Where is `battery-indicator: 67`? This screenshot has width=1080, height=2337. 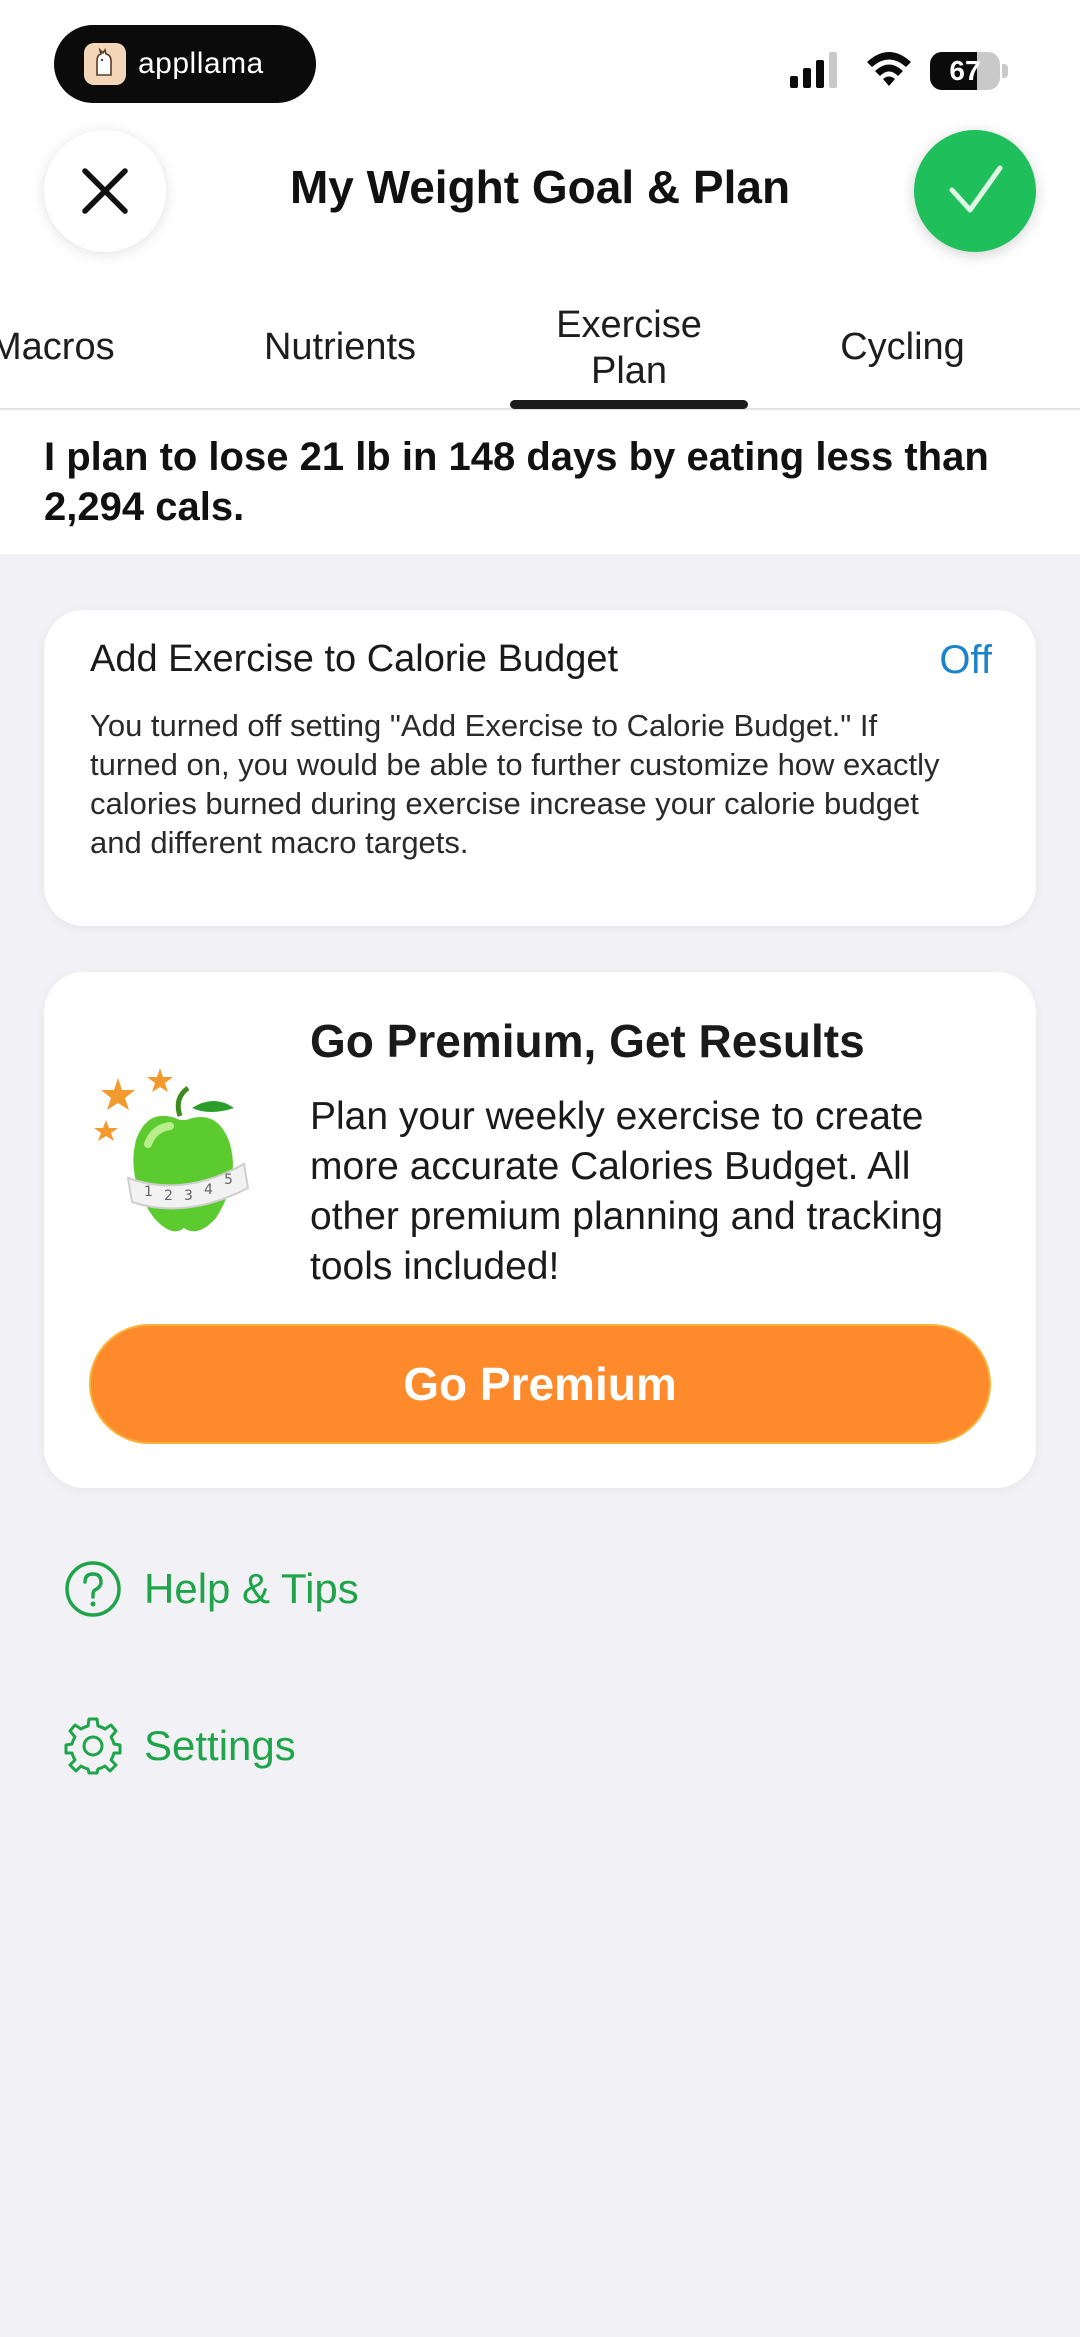
battery-indicator: 67 is located at coordinates (969, 71).